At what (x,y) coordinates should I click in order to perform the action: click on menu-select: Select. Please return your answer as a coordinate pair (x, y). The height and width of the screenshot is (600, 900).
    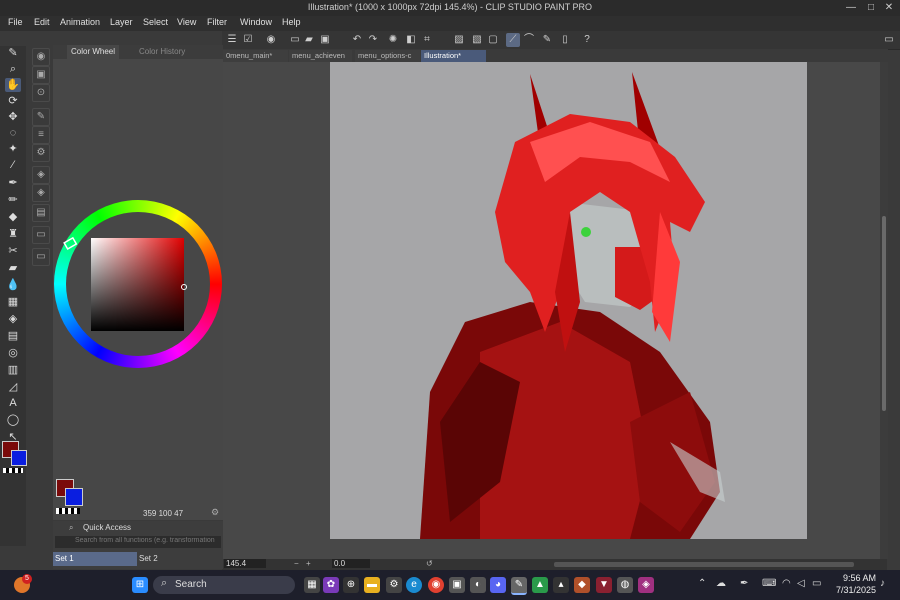
    Looking at the image, I should click on (155, 22).